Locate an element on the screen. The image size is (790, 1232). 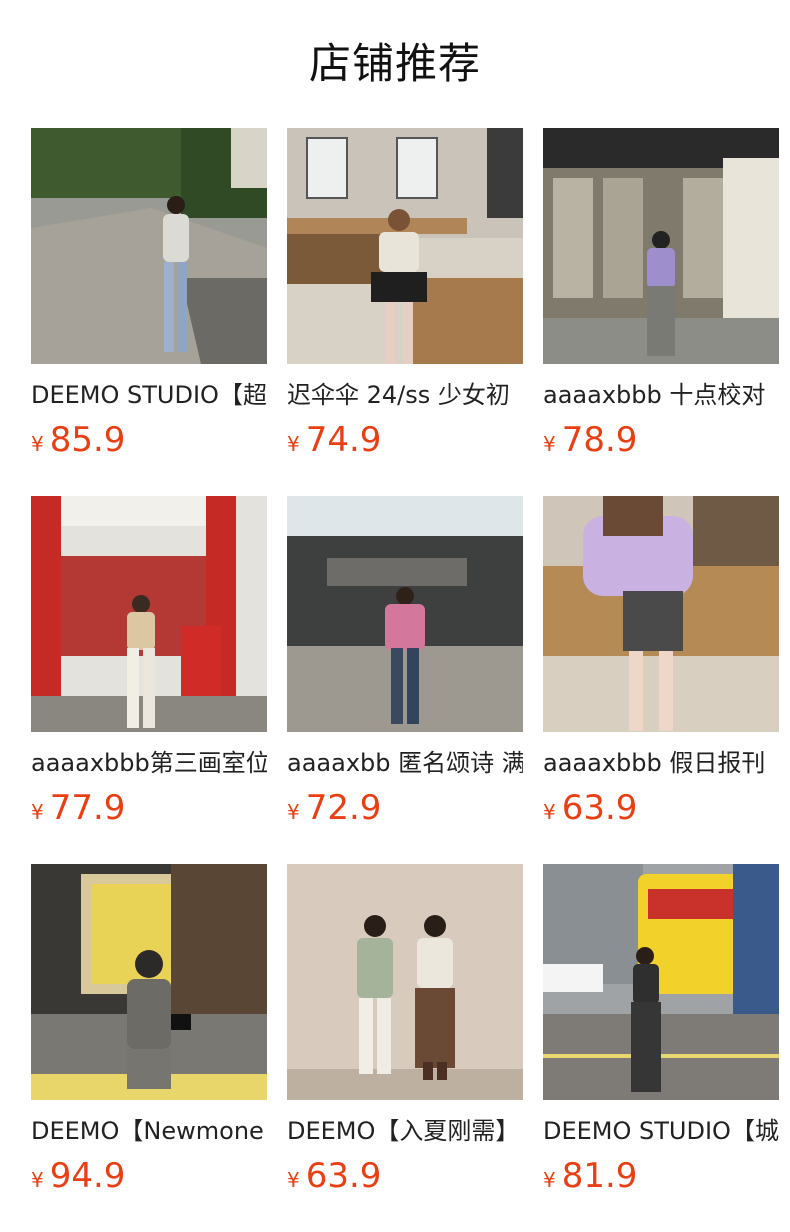
product-card: DEEMO【入夏刚需】 ¥63.9 is located at coordinates (405, 1048).